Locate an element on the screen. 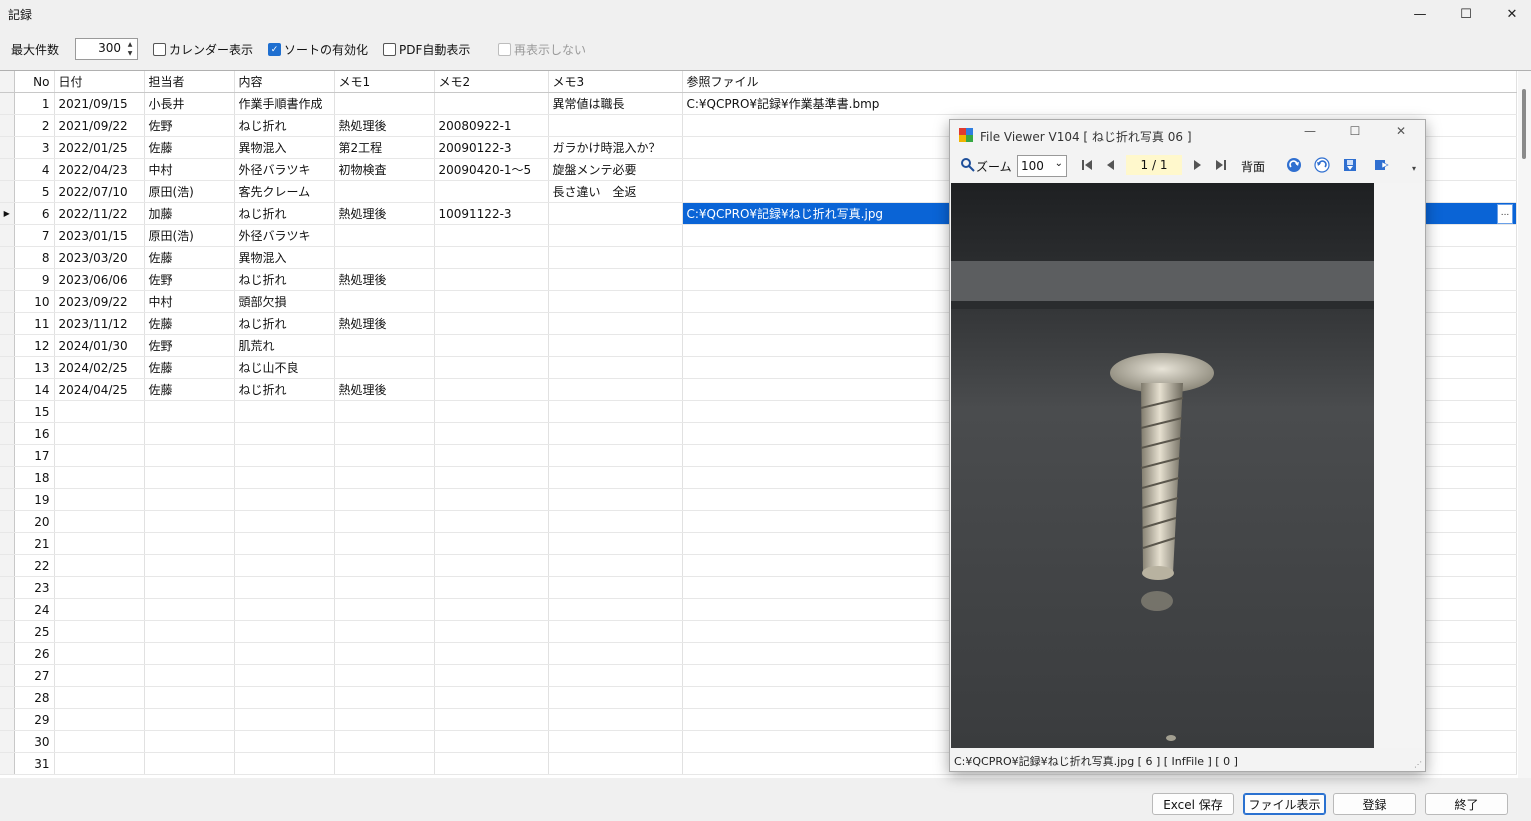 The image size is (1531, 821). cell-person: 原田(浩) is located at coordinates (189, 191).